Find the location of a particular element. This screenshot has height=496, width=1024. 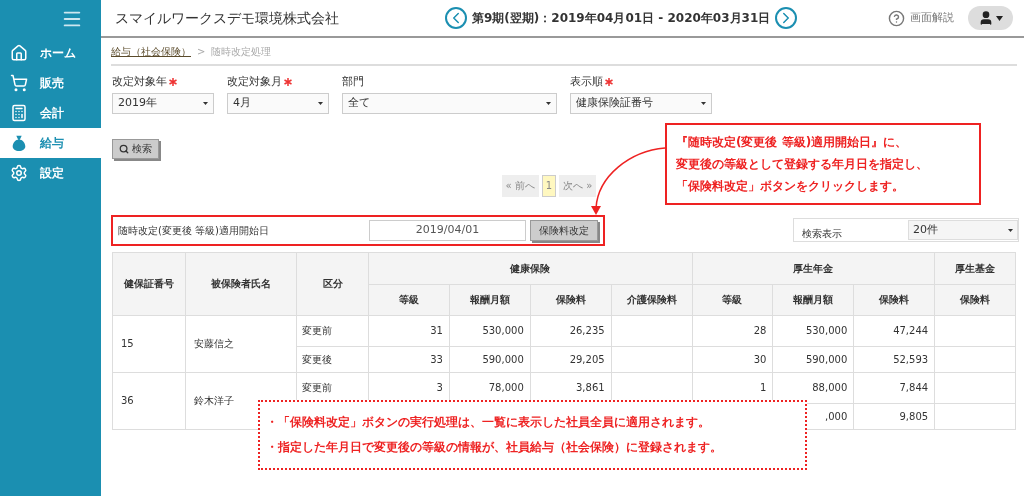

callout-text: 『随時改定(変更後 等級)適用開始日』に、 is located at coordinates (792, 142).